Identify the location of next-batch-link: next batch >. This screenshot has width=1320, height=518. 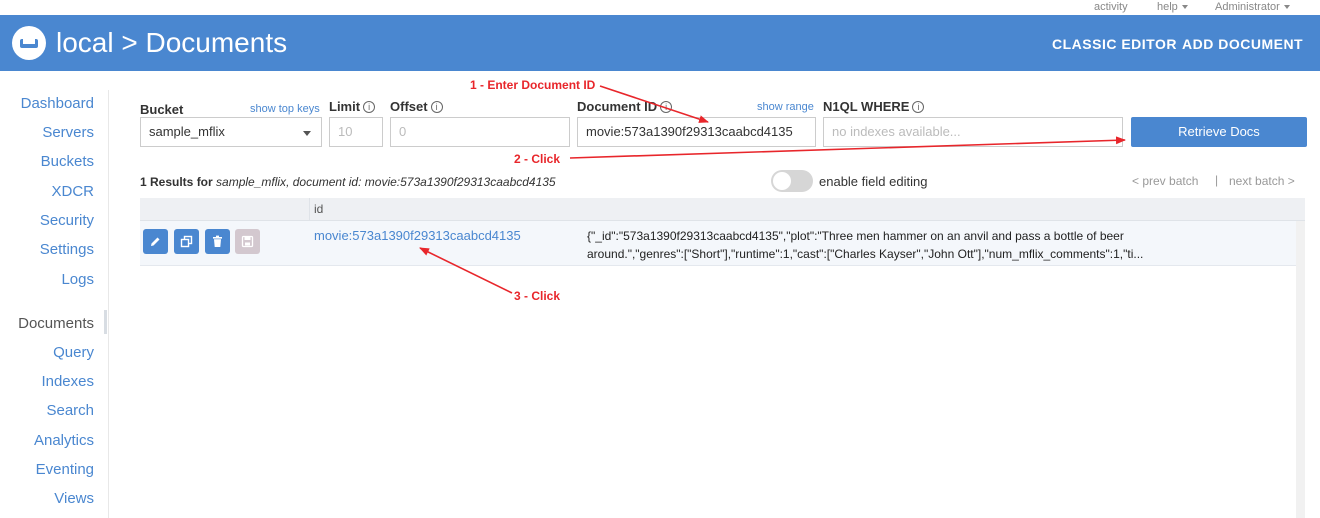
(1262, 181).